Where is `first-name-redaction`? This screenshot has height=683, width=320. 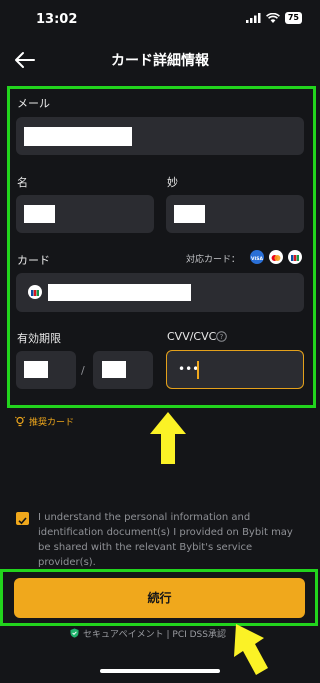
first-name-redaction is located at coordinates (39, 214).